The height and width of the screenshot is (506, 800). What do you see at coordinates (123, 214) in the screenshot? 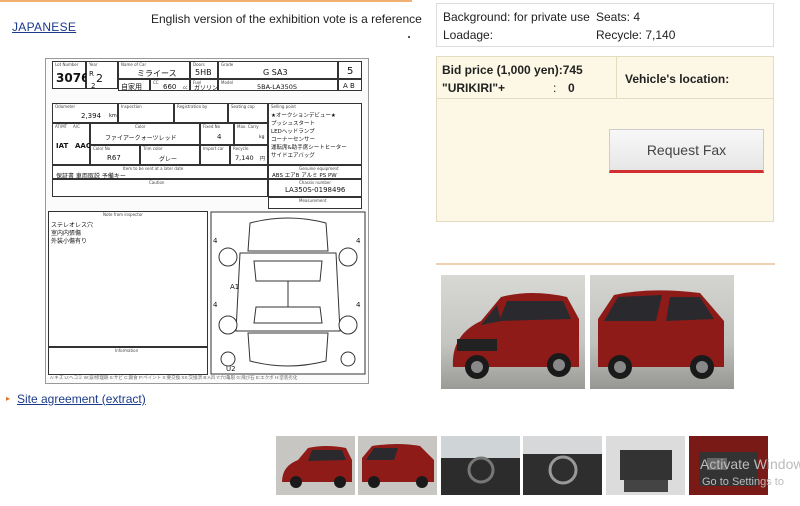
I see `inspector-label: Note from inspector` at bounding box center [123, 214].